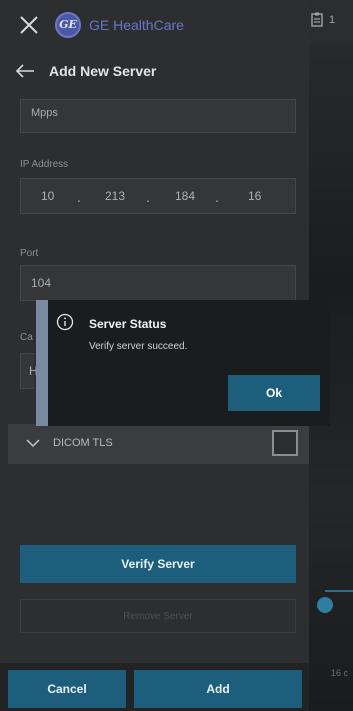  Describe the element at coordinates (67, 689) in the screenshot. I see `cancel-button: Cancel` at that location.